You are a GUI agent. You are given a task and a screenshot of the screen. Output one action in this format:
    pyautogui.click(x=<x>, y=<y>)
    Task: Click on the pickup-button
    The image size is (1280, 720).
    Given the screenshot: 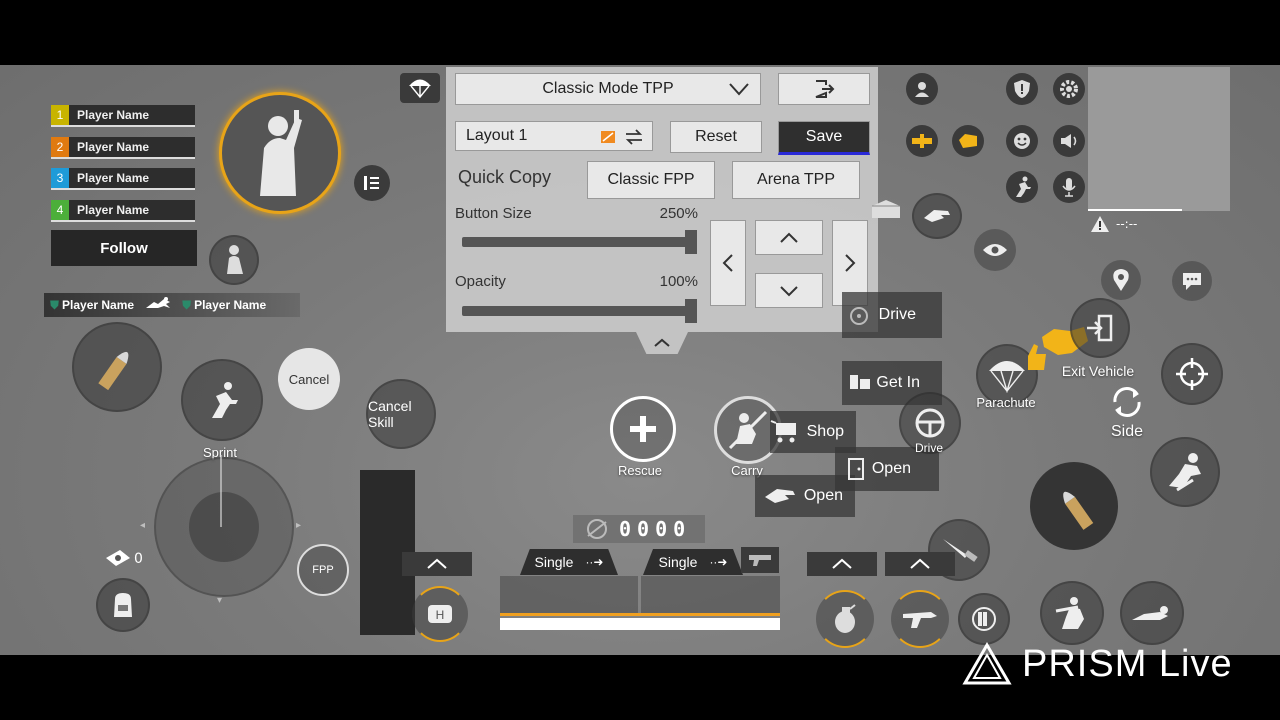 What is the action you would take?
    pyautogui.click(x=937, y=216)
    